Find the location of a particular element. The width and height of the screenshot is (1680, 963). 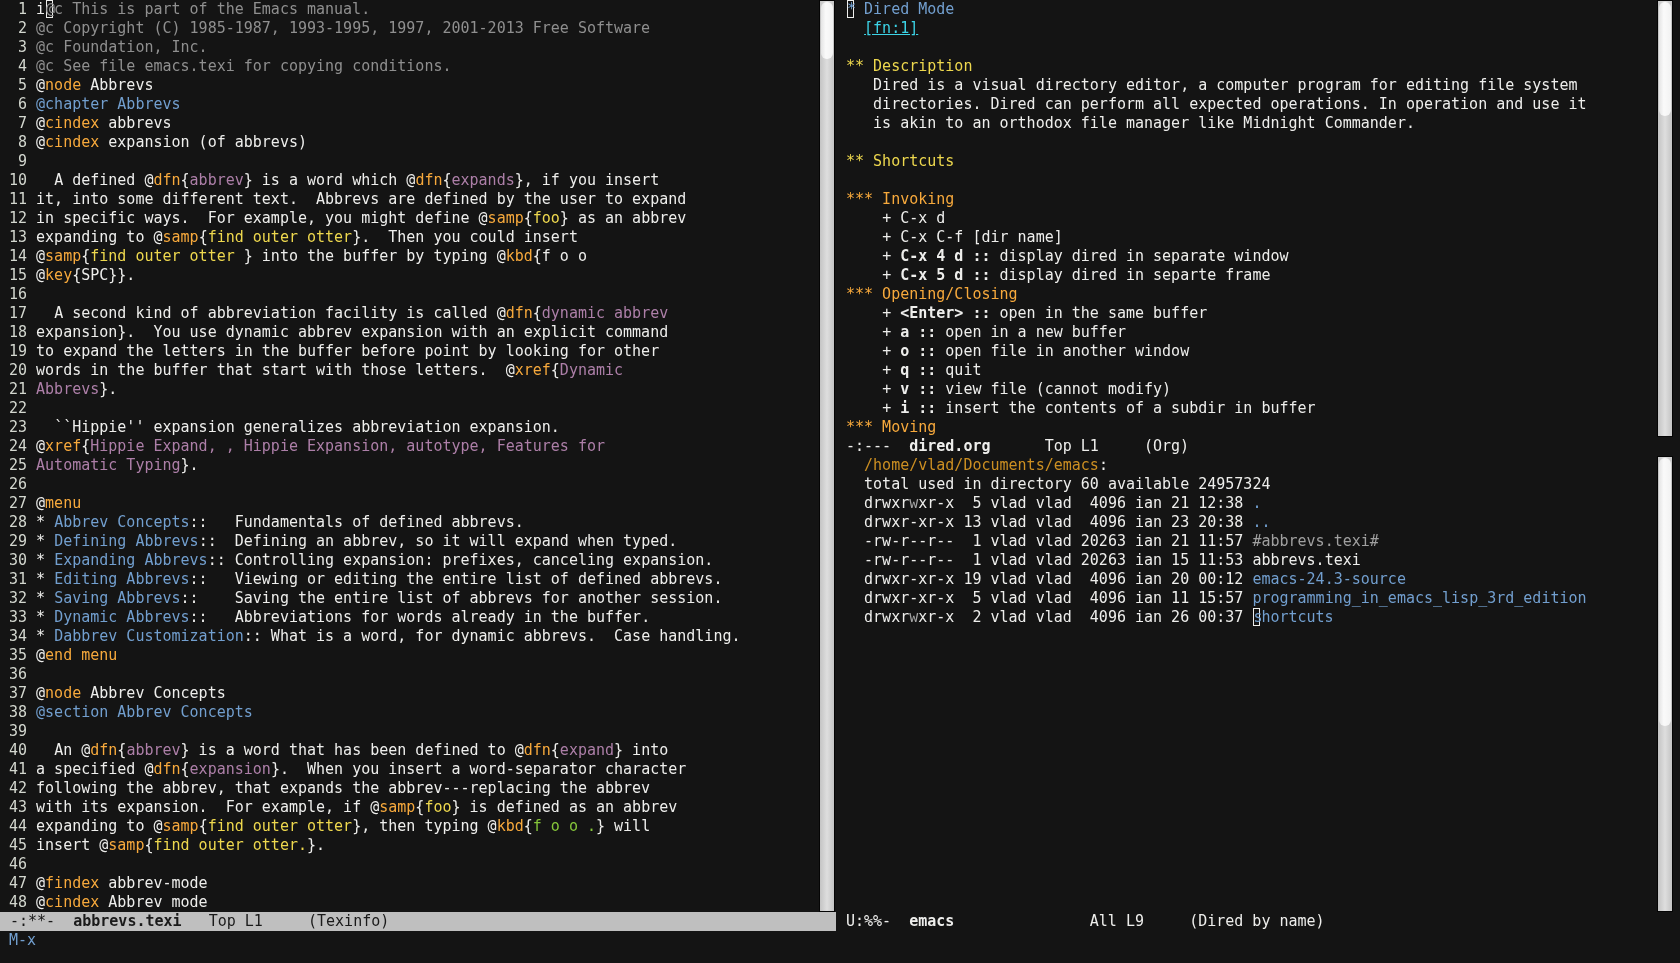

line-number: 29 is located at coordinates (18, 541).